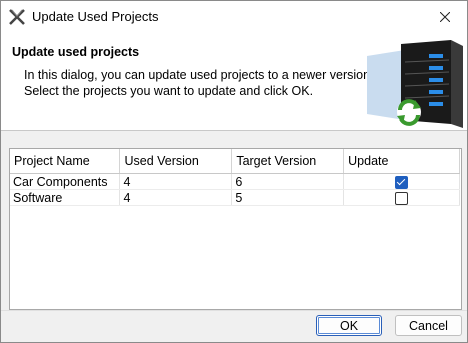 Image resolution: width=468 pixels, height=343 pixels. I want to click on footer-divider, so click(234, 310).